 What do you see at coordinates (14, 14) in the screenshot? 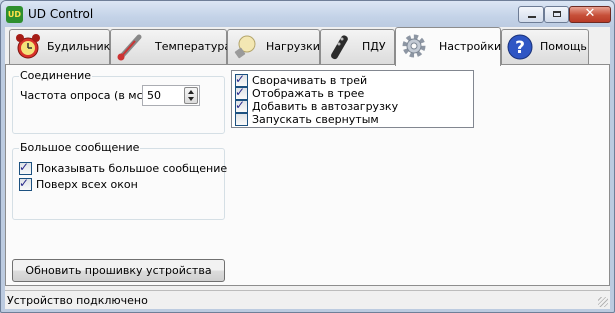
I see `app-icon: UD` at bounding box center [14, 14].